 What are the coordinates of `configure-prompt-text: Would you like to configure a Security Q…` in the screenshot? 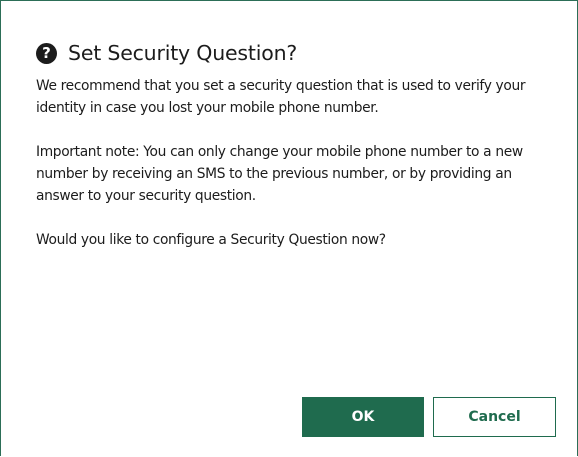 It's located at (211, 240).